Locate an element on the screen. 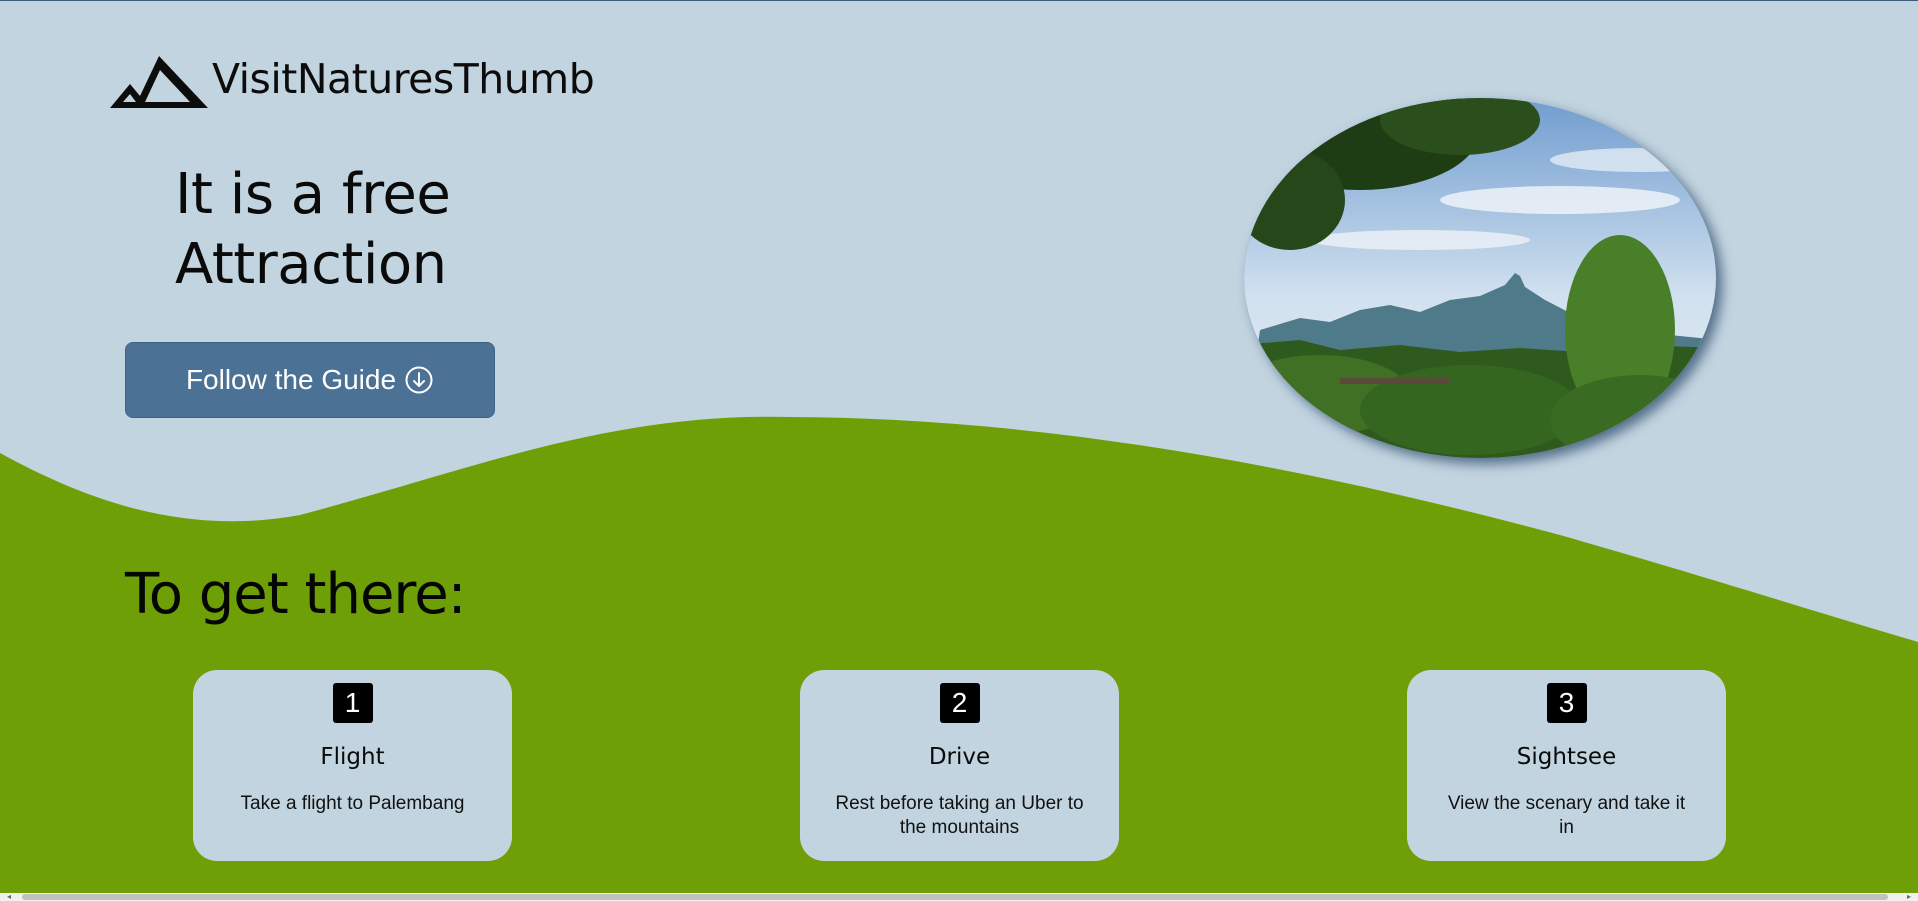 The image size is (1918, 901). mountain-logo-icon is located at coordinates (159, 82).